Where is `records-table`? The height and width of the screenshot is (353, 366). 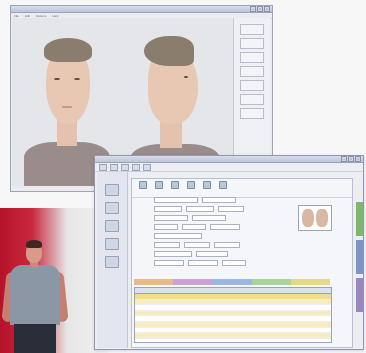
records-table is located at coordinates (233, 315).